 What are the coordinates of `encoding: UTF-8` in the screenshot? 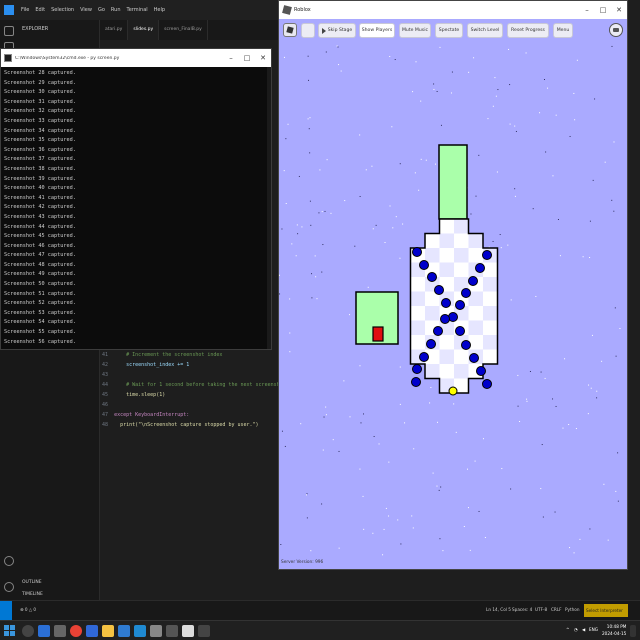 It's located at (541, 609).